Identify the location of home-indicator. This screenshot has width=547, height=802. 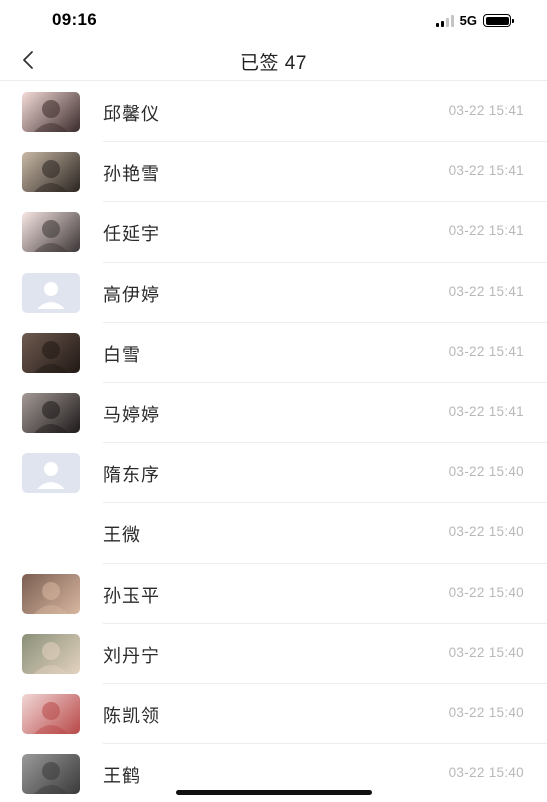
(274, 792).